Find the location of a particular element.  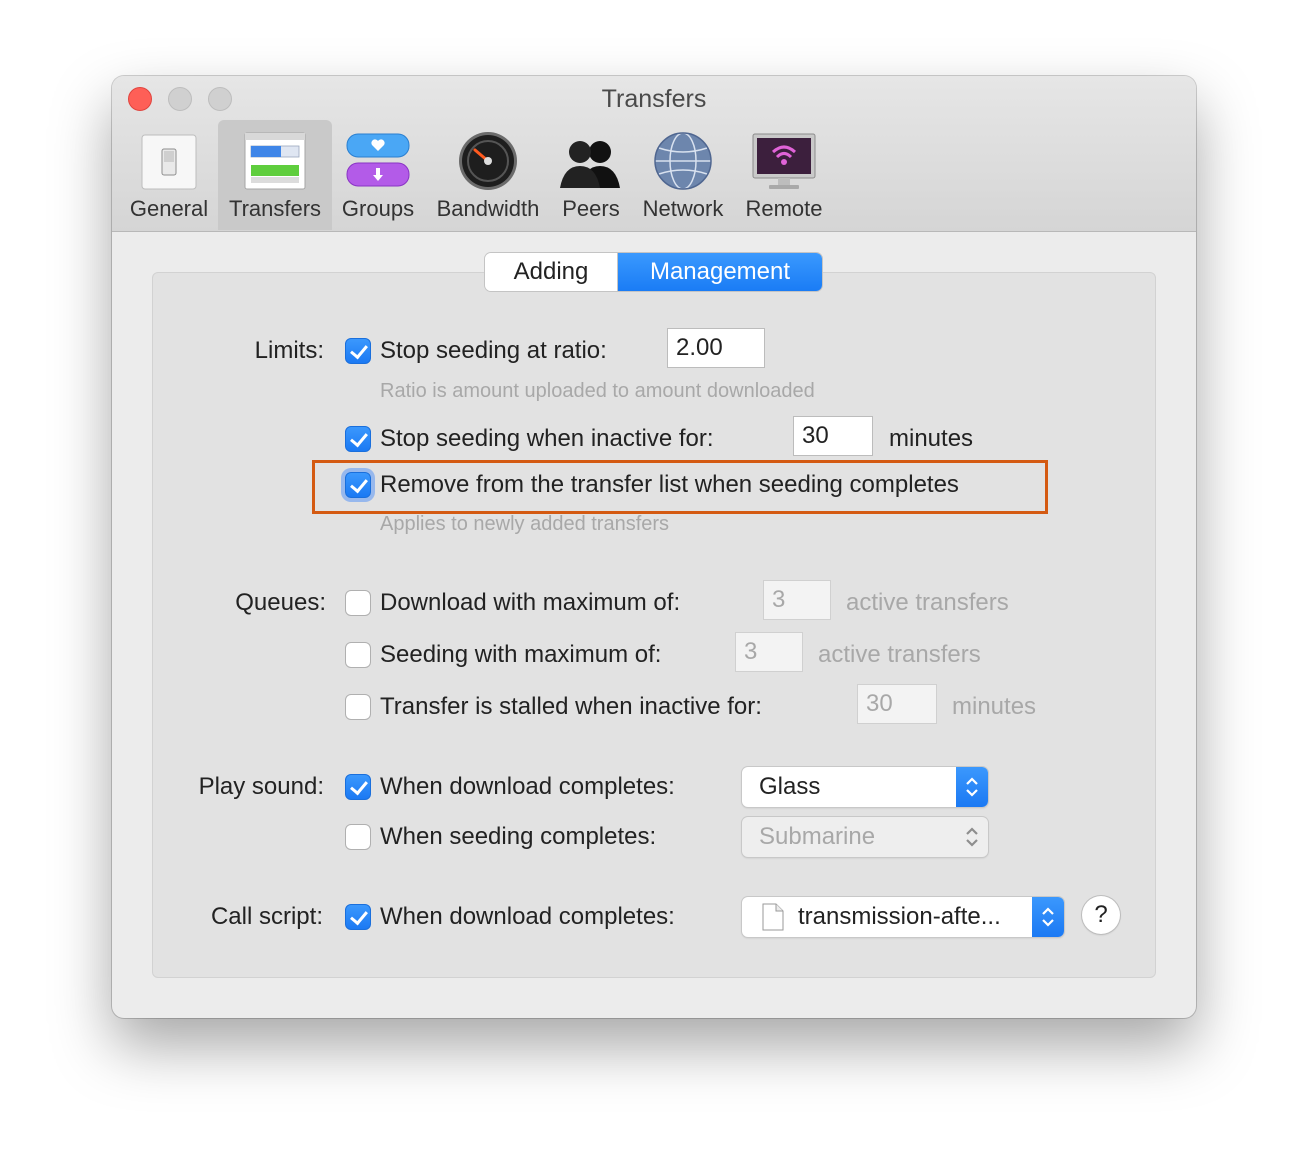

limits-label: Limits: is located at coordinates (289, 350).